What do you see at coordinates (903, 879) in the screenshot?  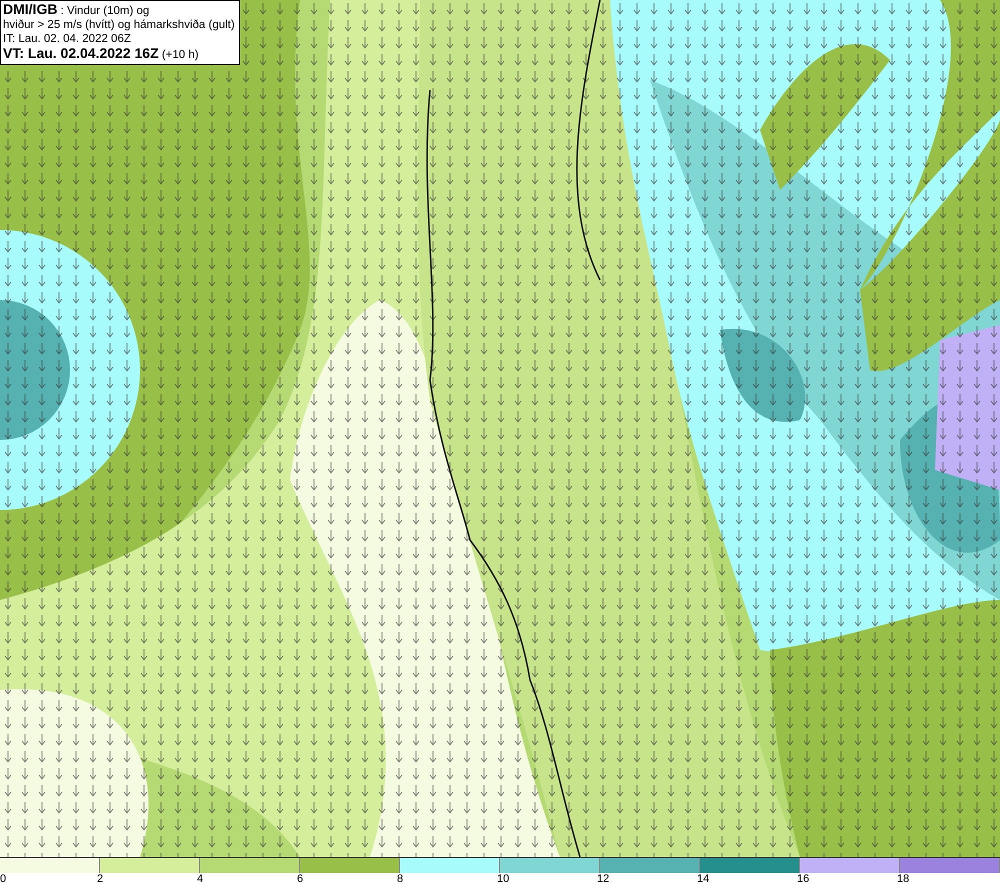 I see `legend-label: 18` at bounding box center [903, 879].